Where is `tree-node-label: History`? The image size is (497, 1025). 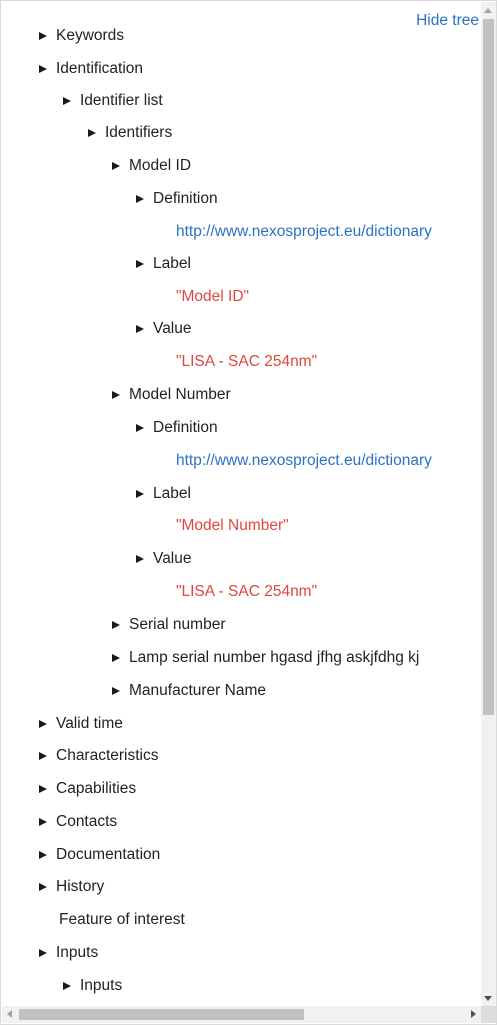 tree-node-label: History is located at coordinates (80, 886).